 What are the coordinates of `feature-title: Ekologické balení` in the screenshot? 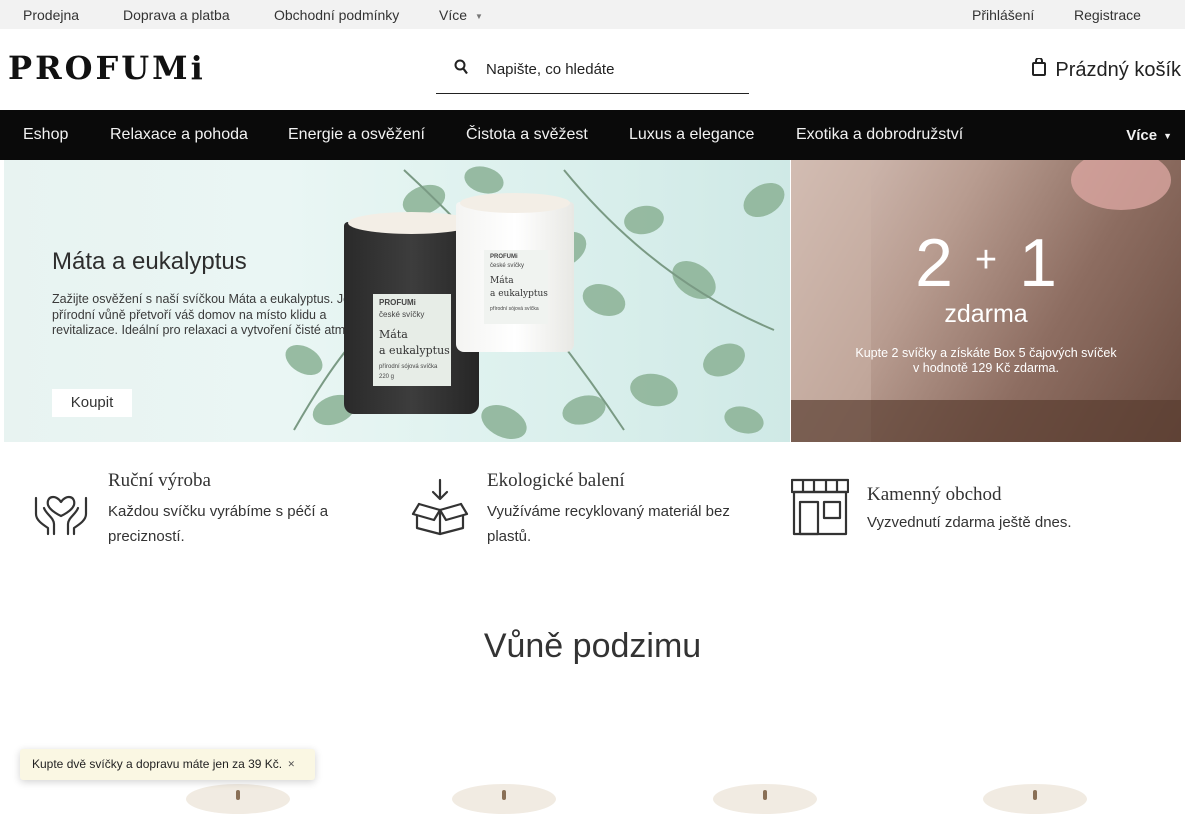 It's located at (556, 480).